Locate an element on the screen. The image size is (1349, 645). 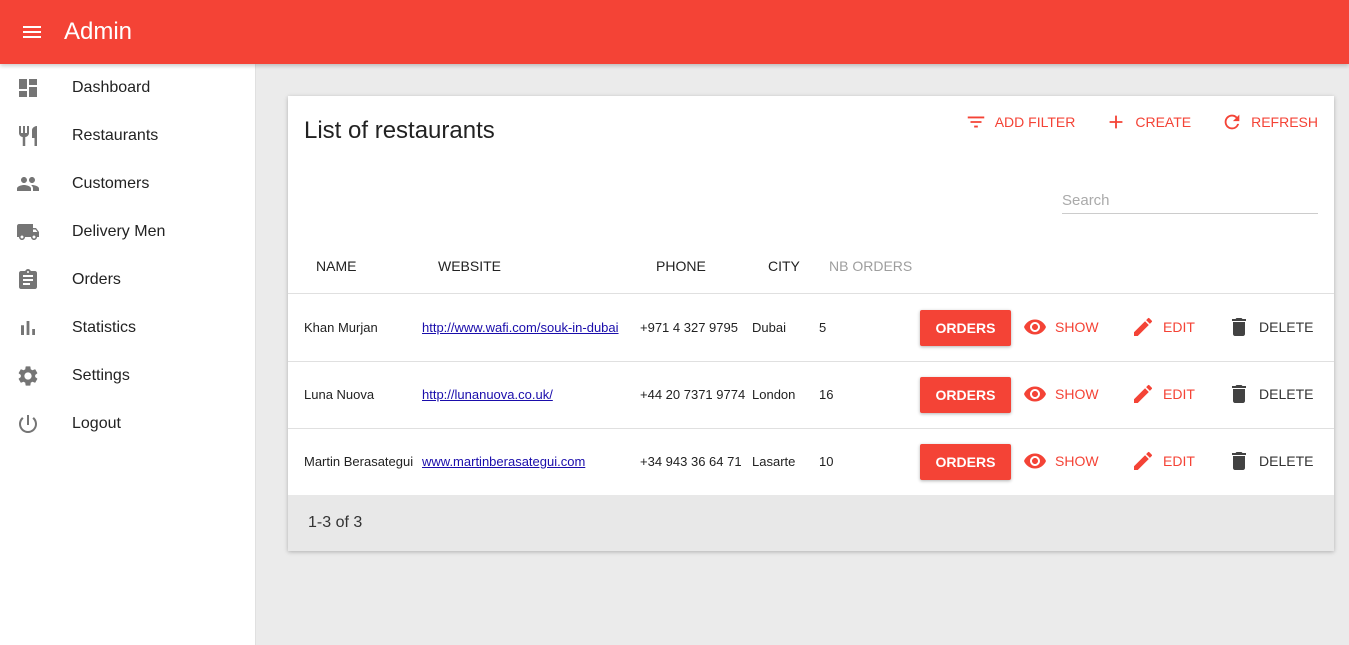
sidebar-item-label: Statistics is located at coordinates (104, 327).